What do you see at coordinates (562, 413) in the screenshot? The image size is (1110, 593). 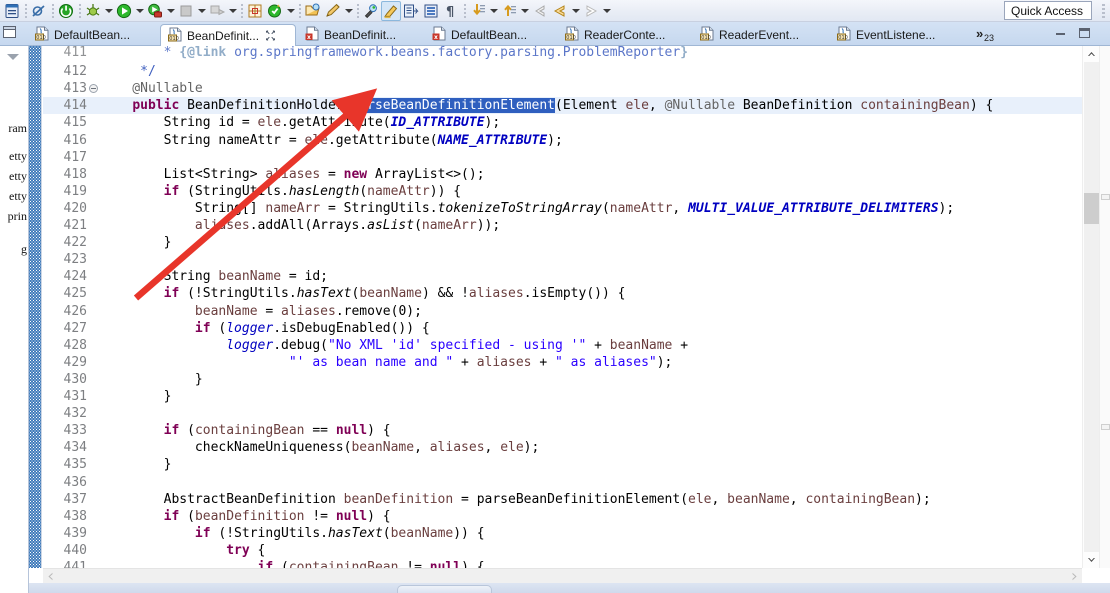 I see `code-line-432: 432` at bounding box center [562, 413].